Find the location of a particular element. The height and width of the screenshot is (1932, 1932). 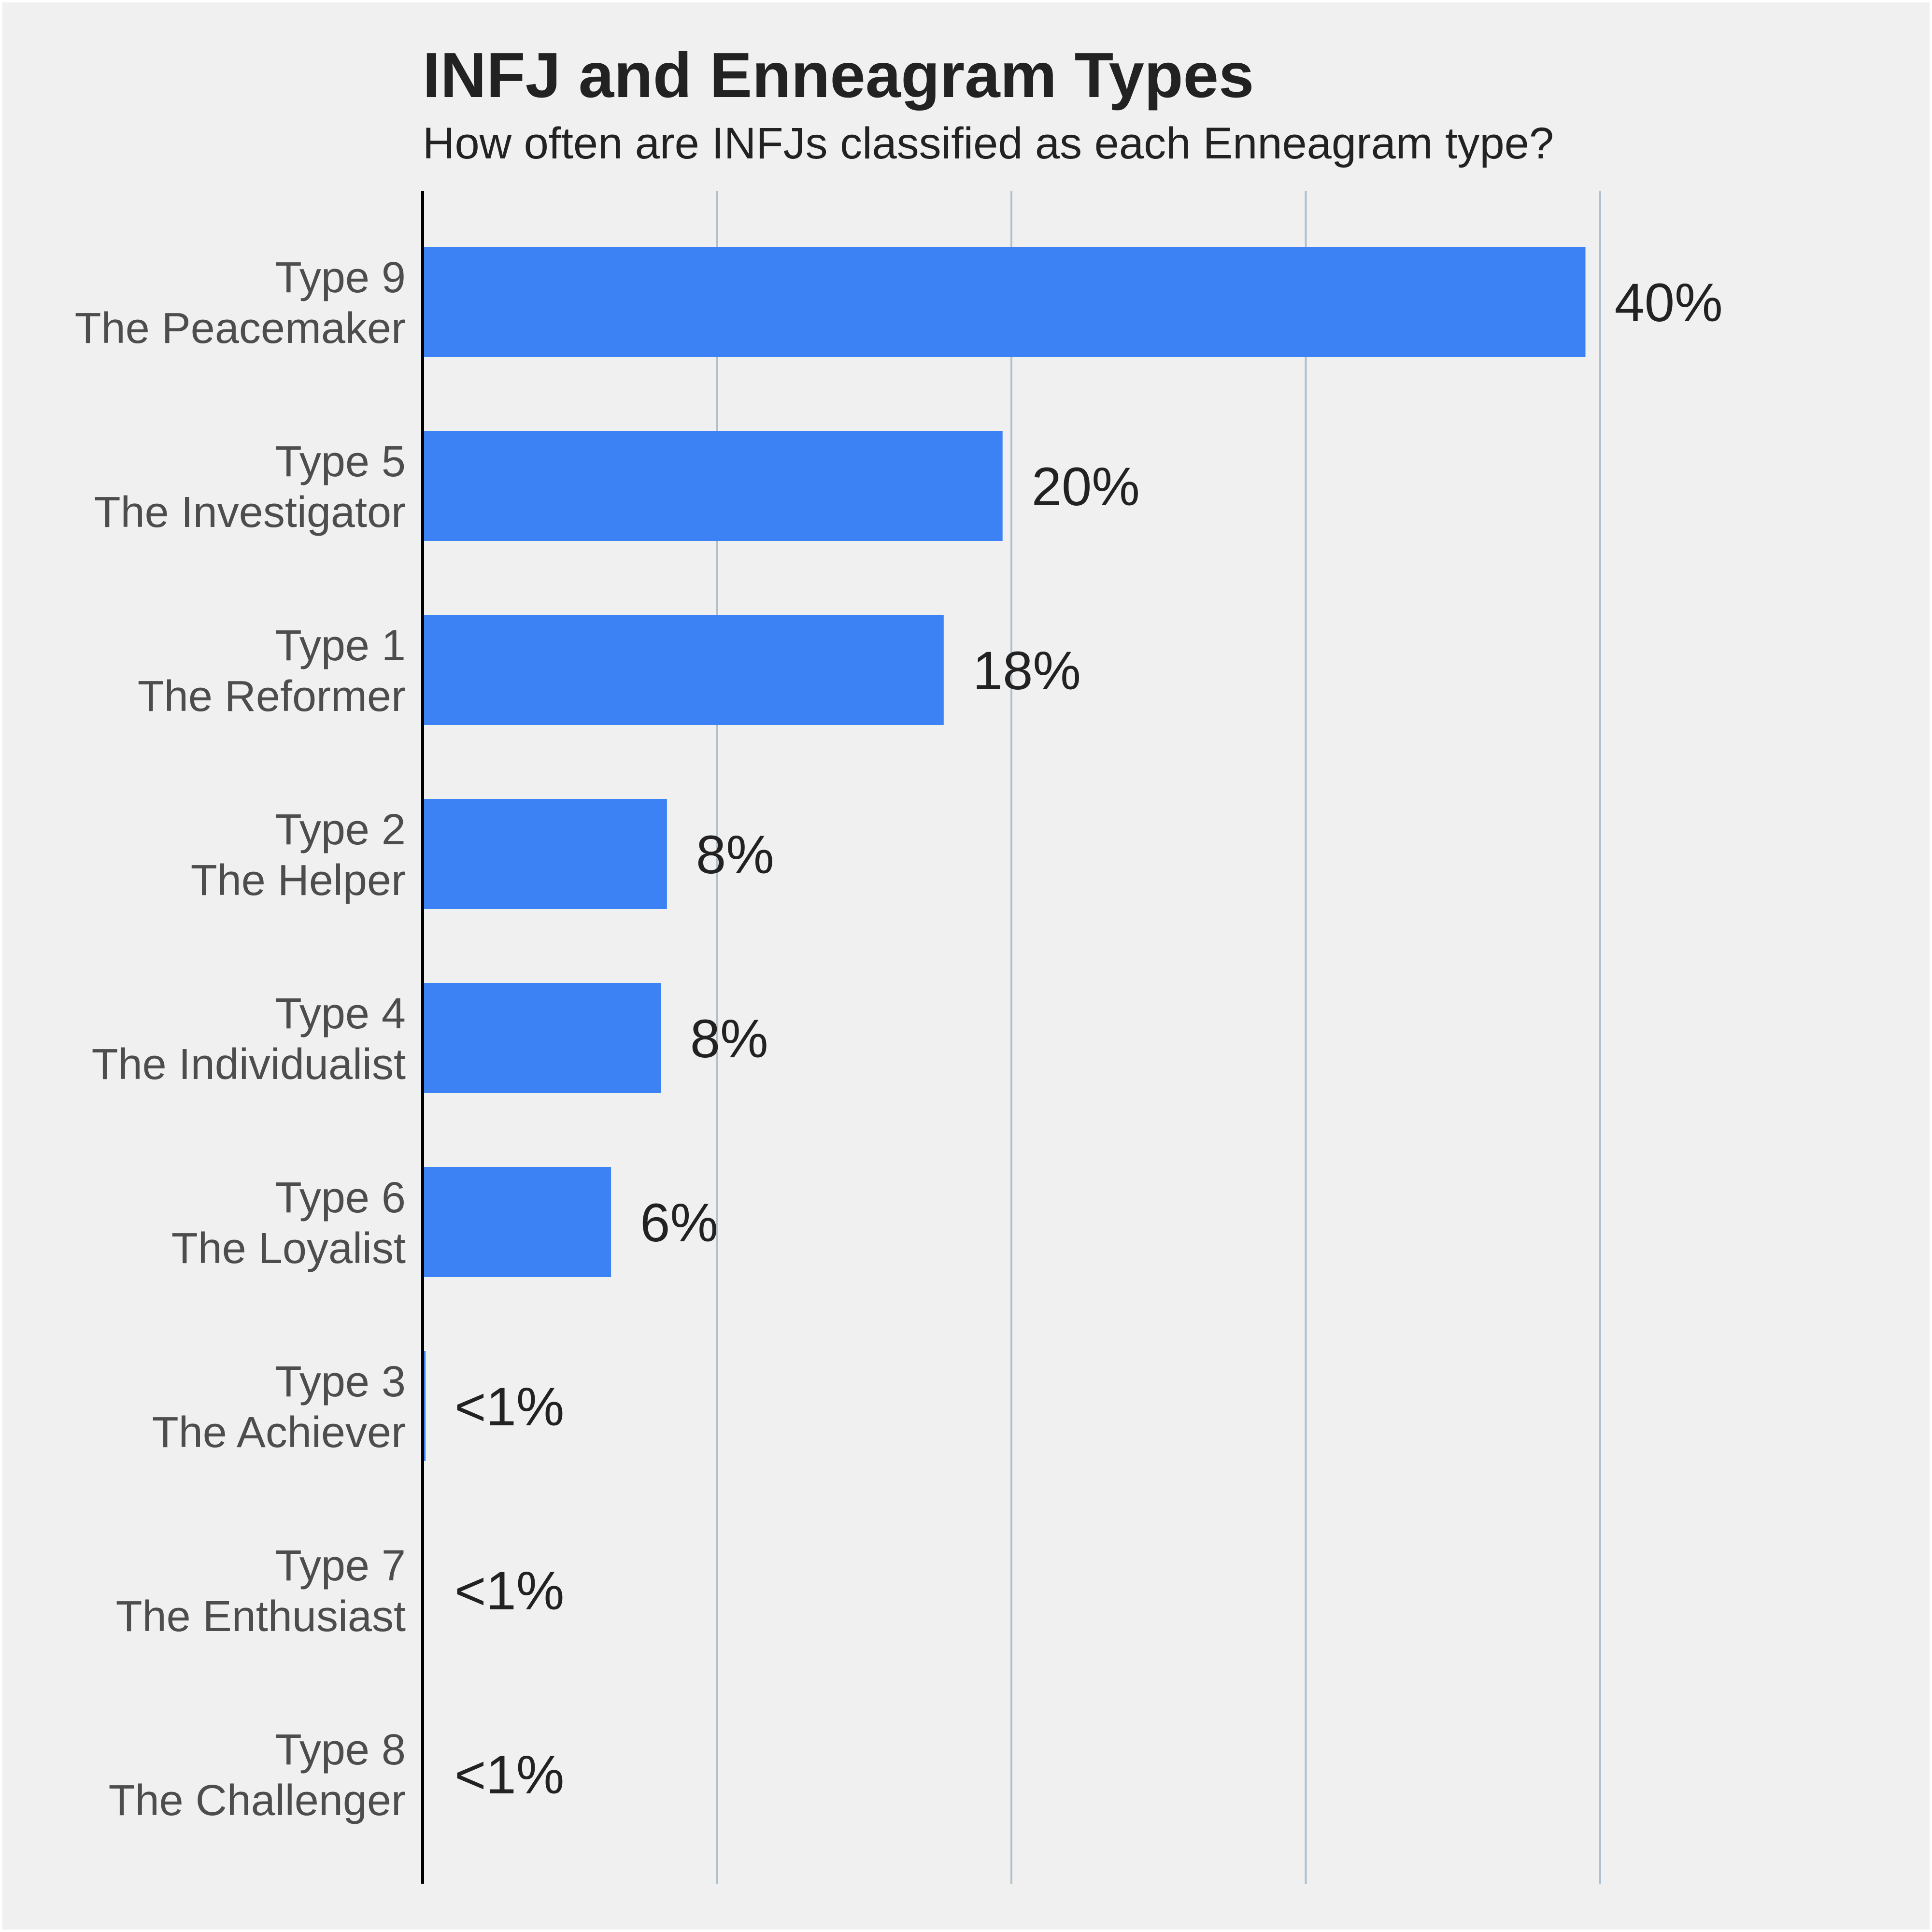

category-label-type: Type 5 is located at coordinates (340, 462).